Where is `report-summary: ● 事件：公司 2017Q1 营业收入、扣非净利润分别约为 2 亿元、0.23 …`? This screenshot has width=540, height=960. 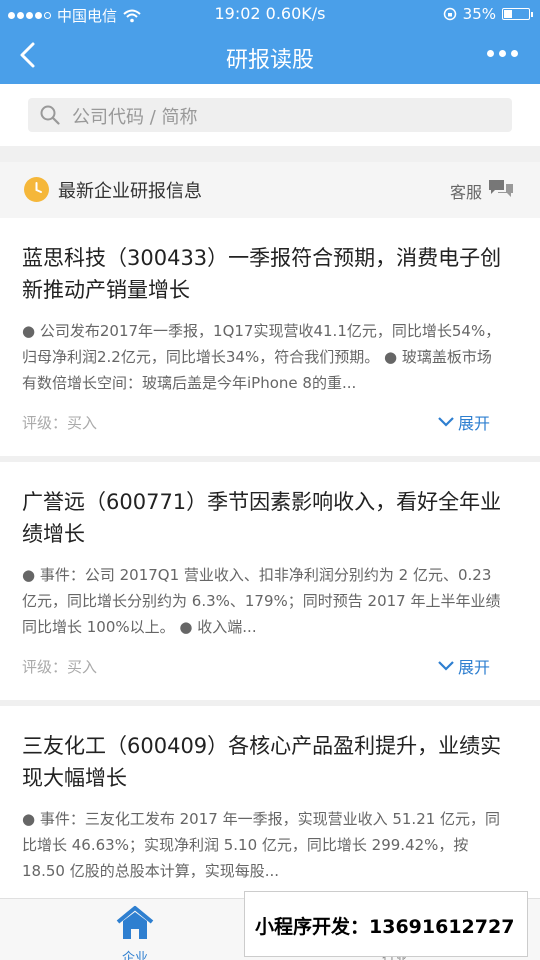 report-summary: ● 事件：公司 2017Q1 营业收入、扣非净利润分别约为 2 亿元、0.23 … is located at coordinates (261, 601).